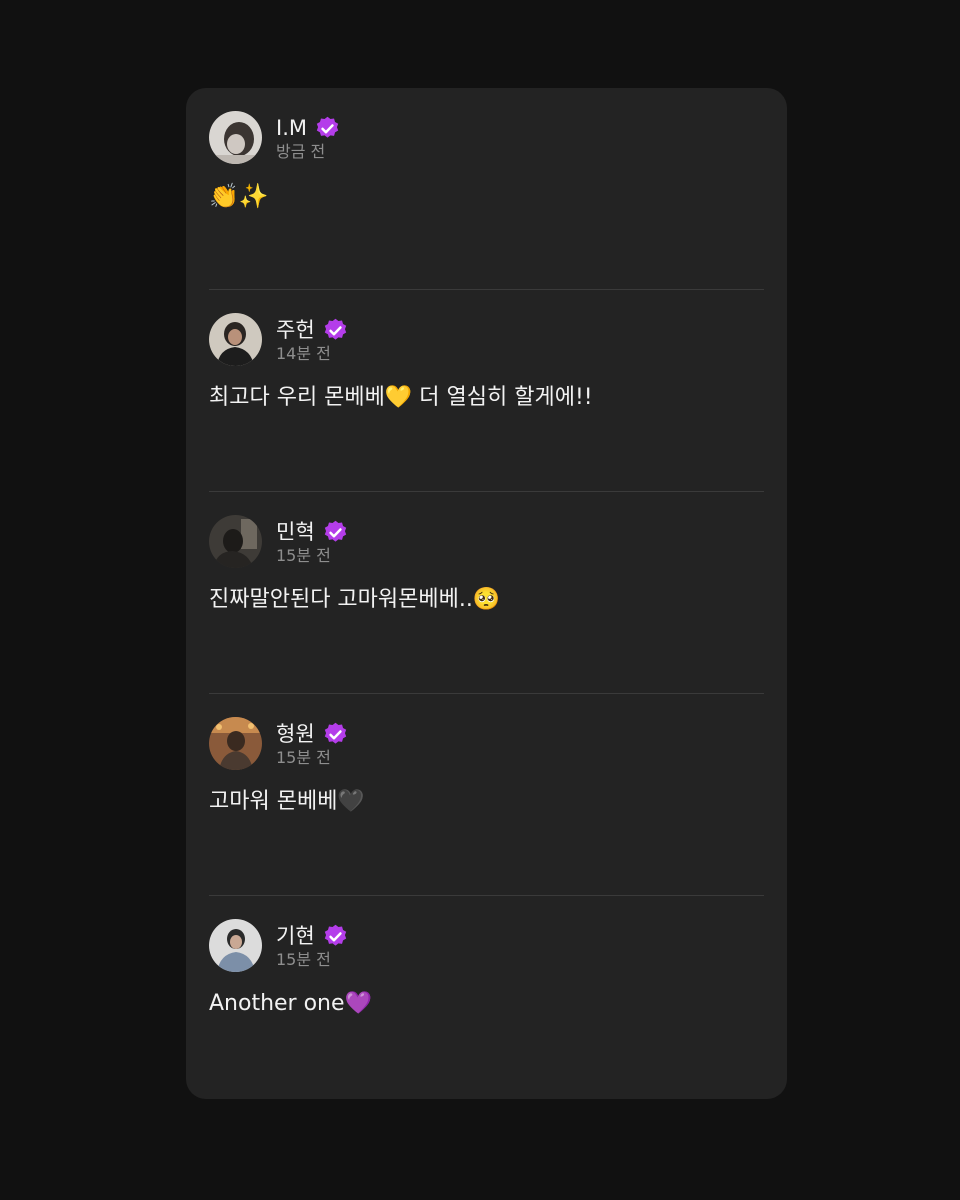  What do you see at coordinates (486, 795) in the screenshot?
I see `reply-item: 형원 15분 전 고마워 몬베베🖤` at bounding box center [486, 795].